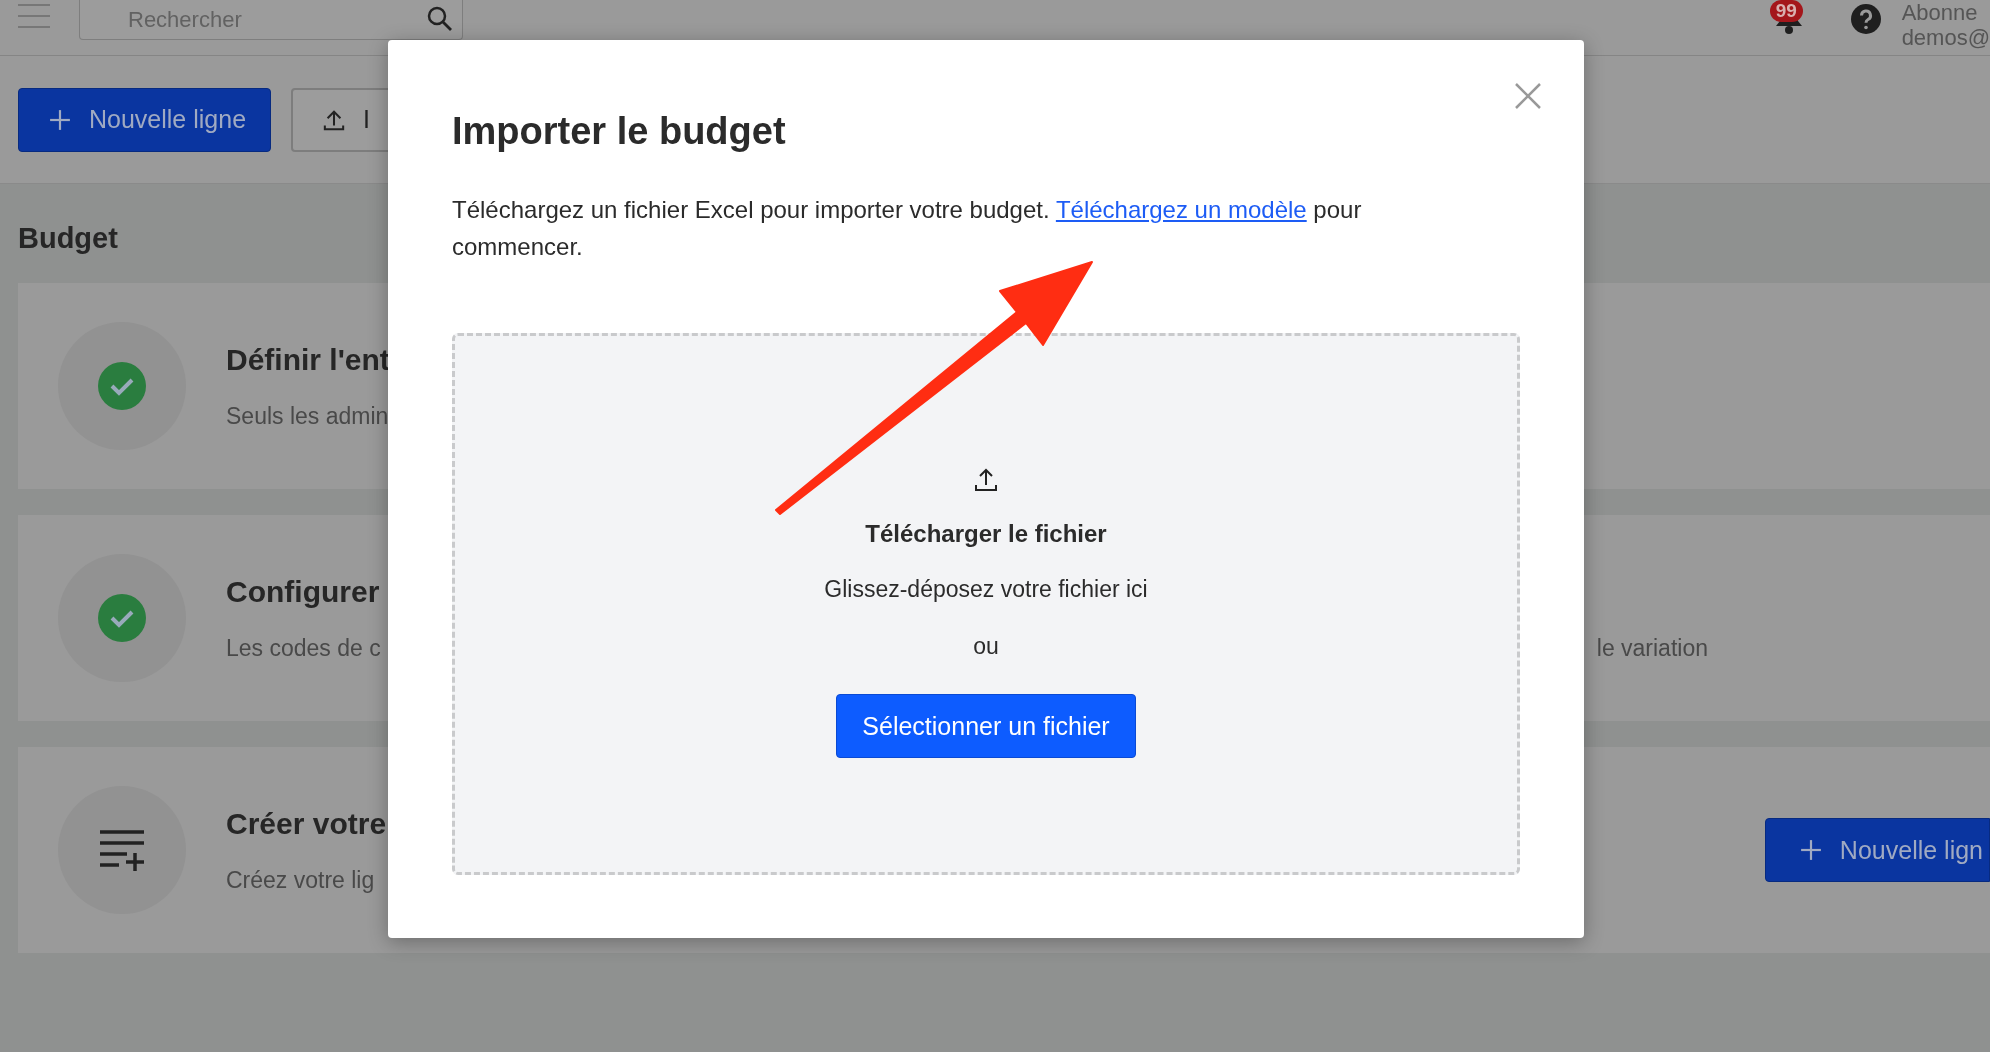 The image size is (1990, 1052). I want to click on search-icon, so click(440, 19).